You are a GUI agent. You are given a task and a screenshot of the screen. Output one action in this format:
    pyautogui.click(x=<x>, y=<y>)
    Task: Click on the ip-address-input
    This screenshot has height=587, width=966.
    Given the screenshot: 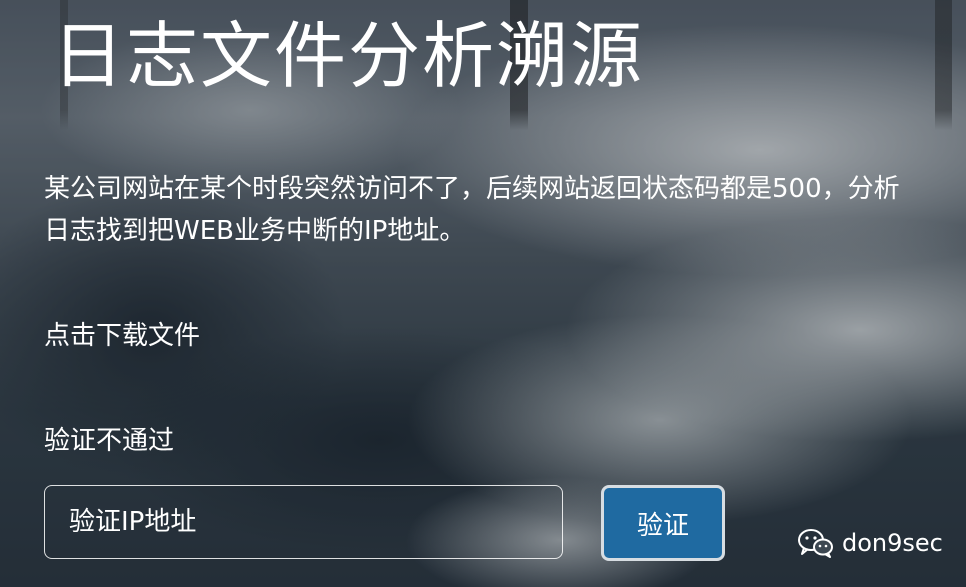 What is the action you would take?
    pyautogui.click(x=303, y=522)
    